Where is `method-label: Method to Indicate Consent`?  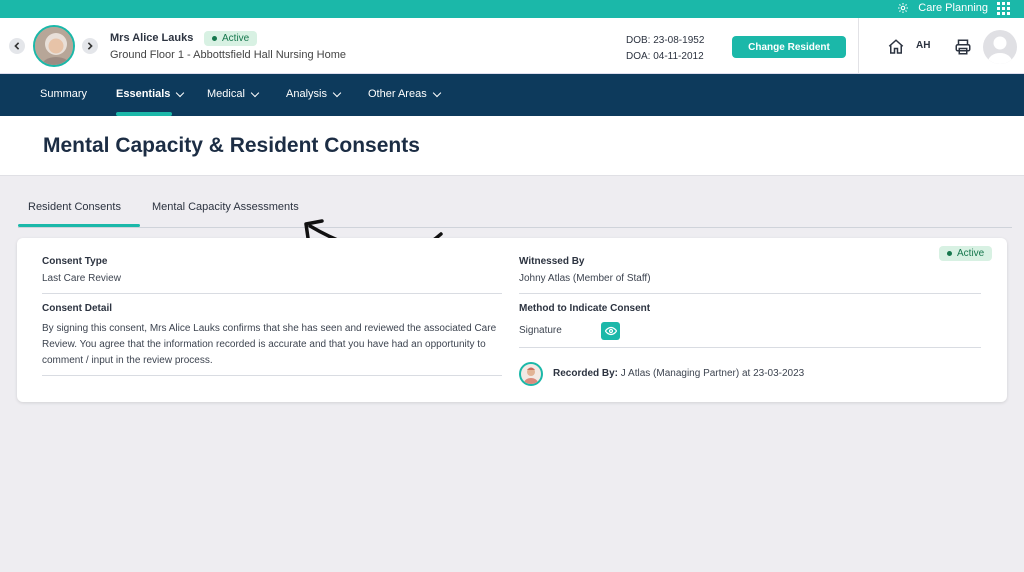 method-label: Method to Indicate Consent is located at coordinates (585, 308).